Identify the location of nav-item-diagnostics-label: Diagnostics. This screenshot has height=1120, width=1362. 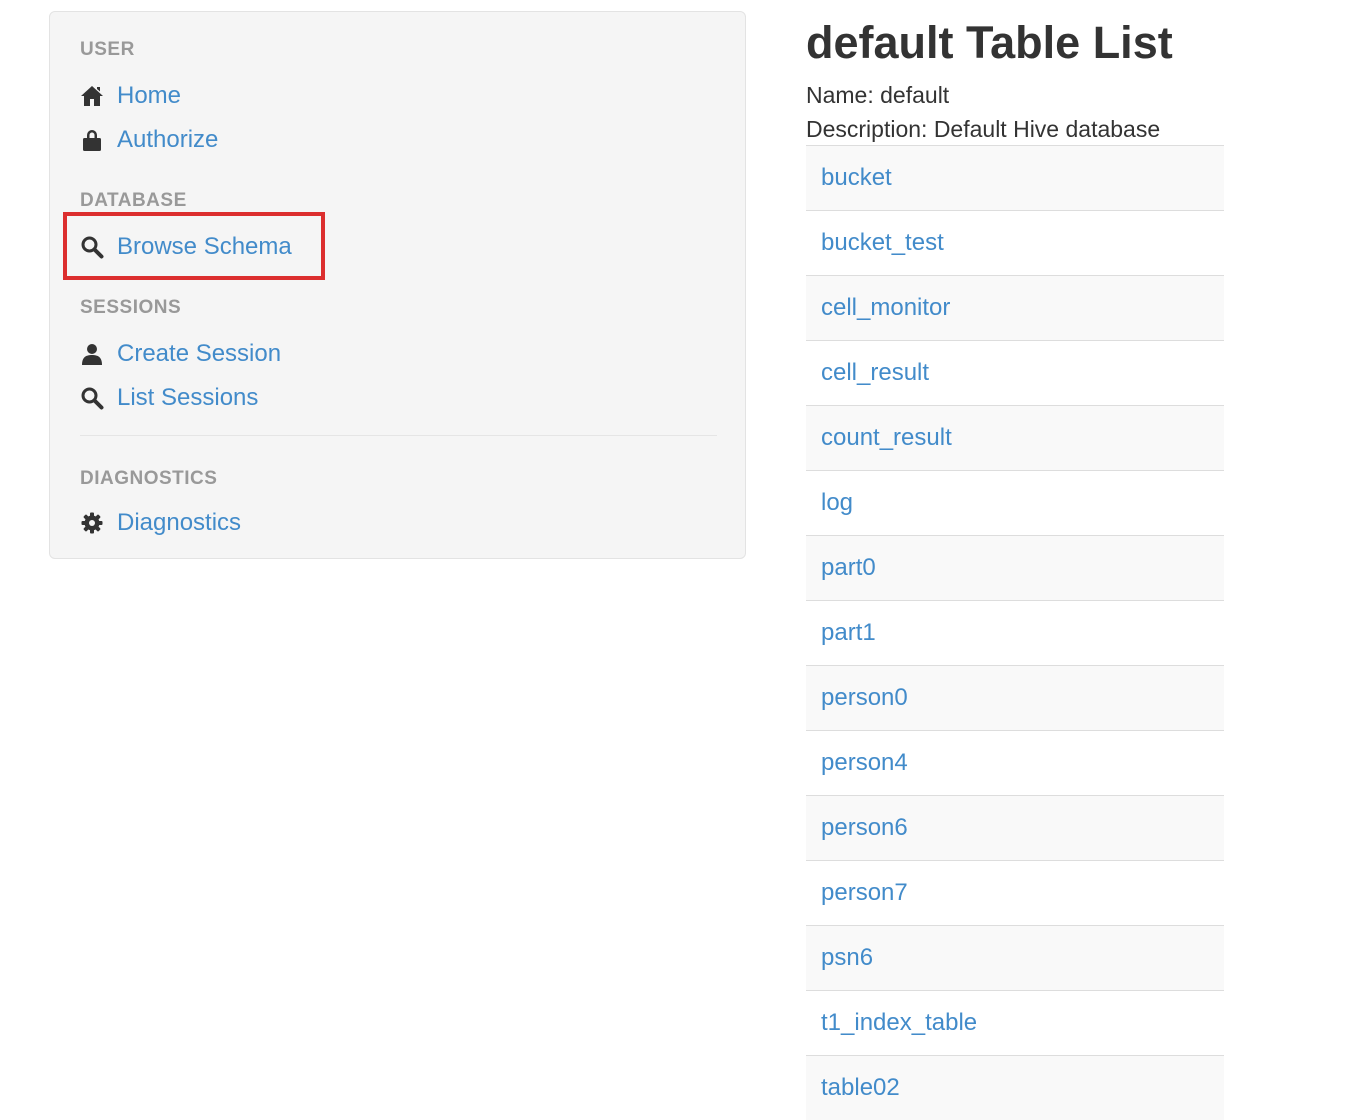
(179, 522).